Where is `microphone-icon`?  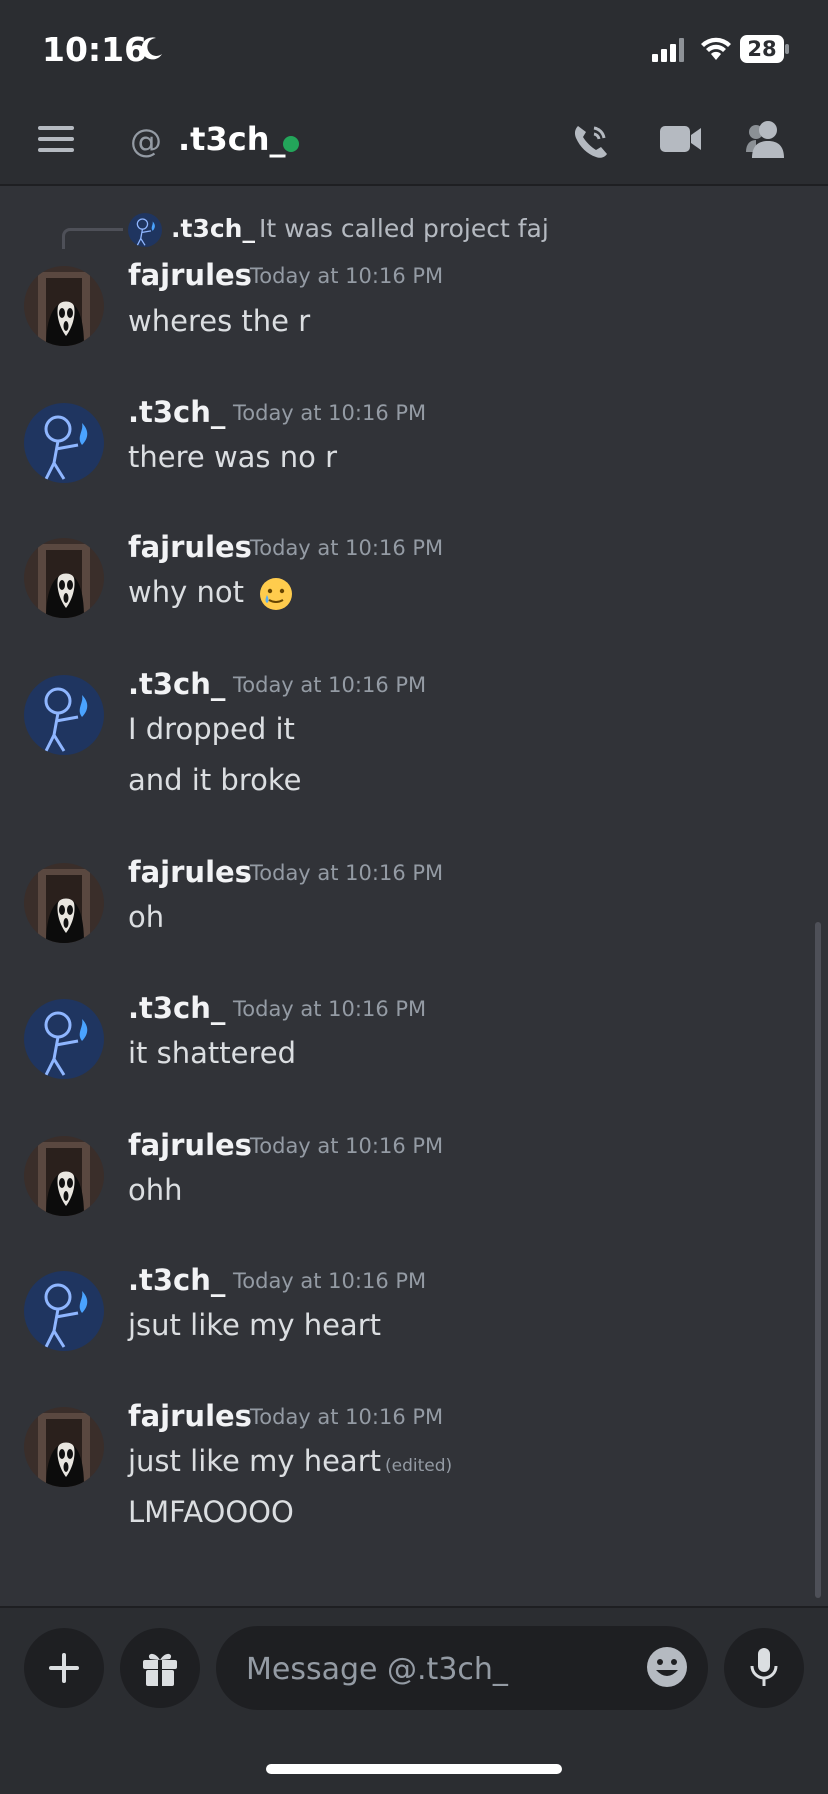
microphone-icon is located at coordinates (764, 1667).